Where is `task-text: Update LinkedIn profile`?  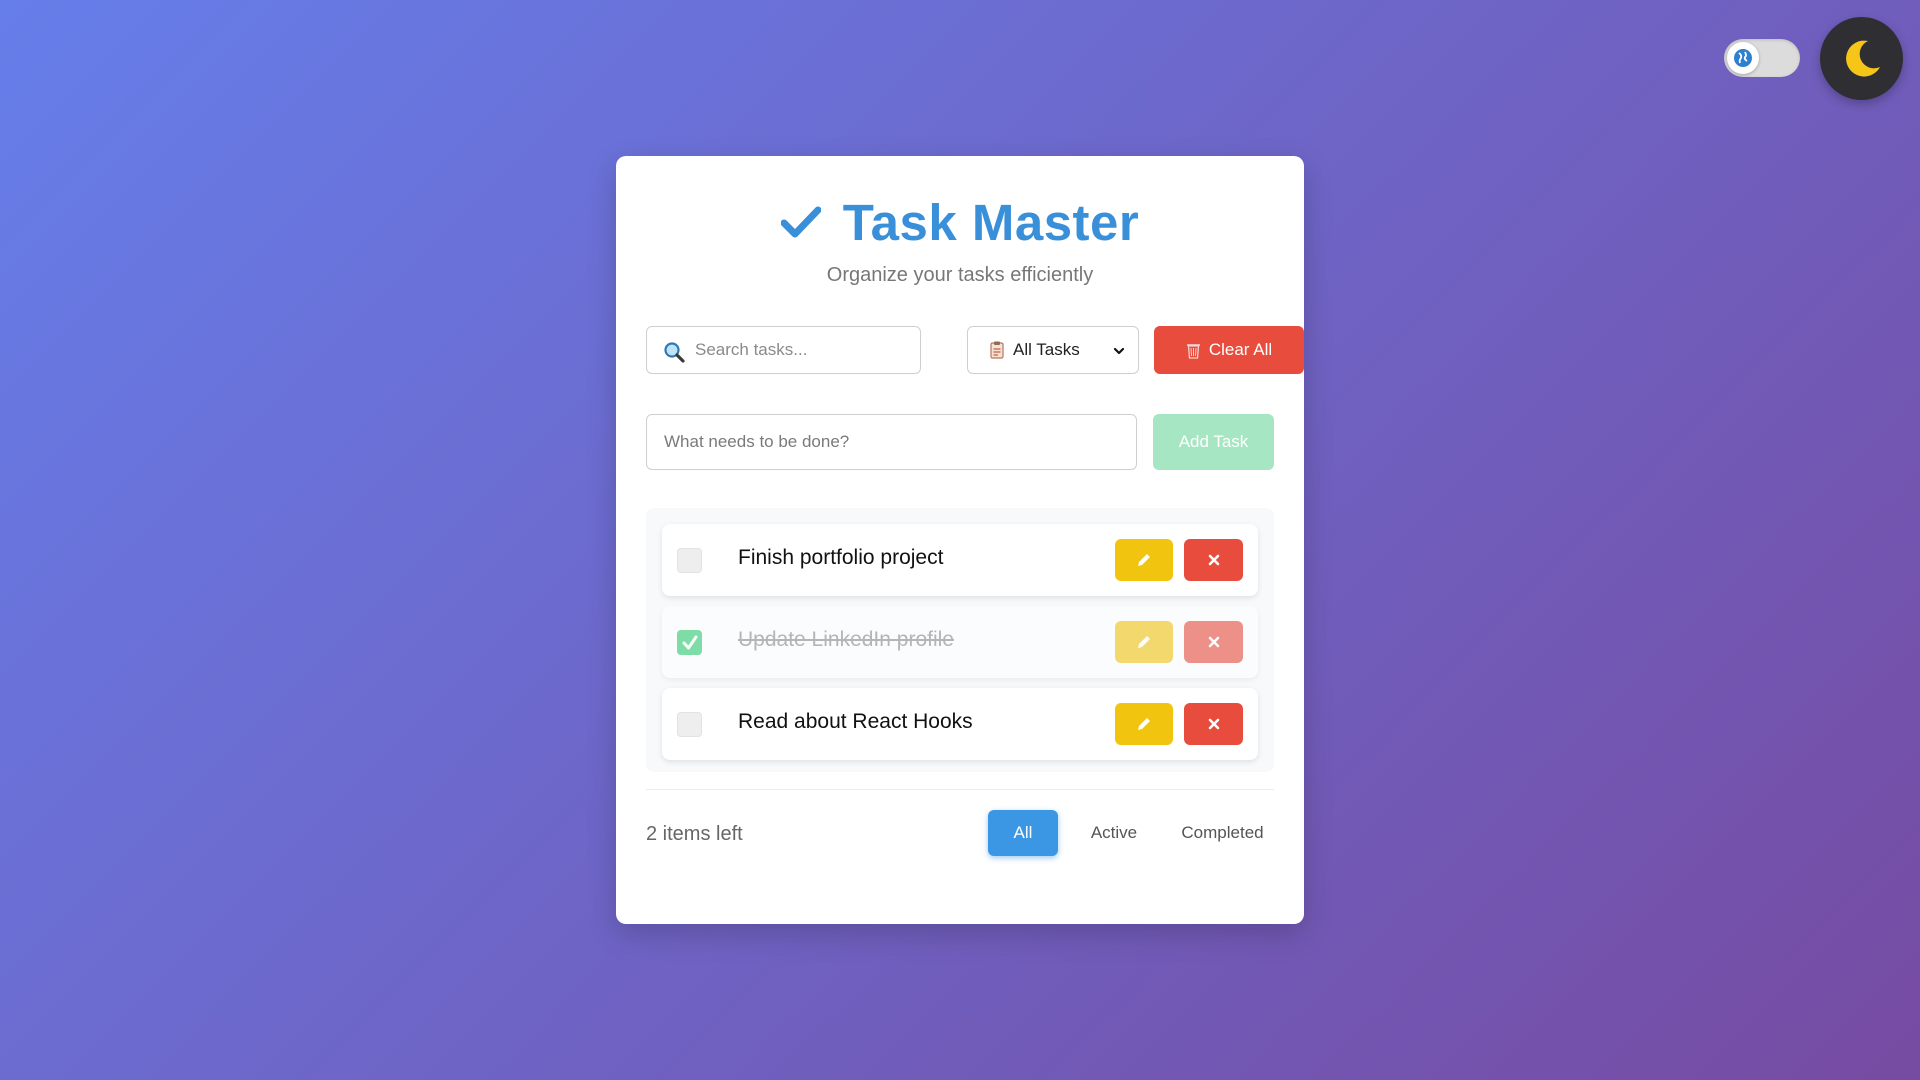 task-text: Update LinkedIn profile is located at coordinates (846, 639).